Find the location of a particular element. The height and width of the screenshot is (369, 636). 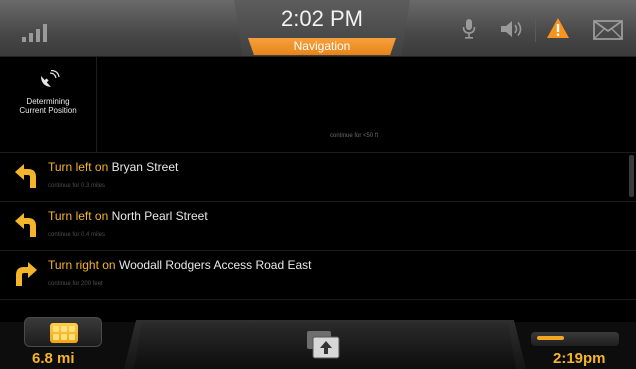

turn-instruction: Turn left on North Pearl Street is located at coordinates (128, 216).